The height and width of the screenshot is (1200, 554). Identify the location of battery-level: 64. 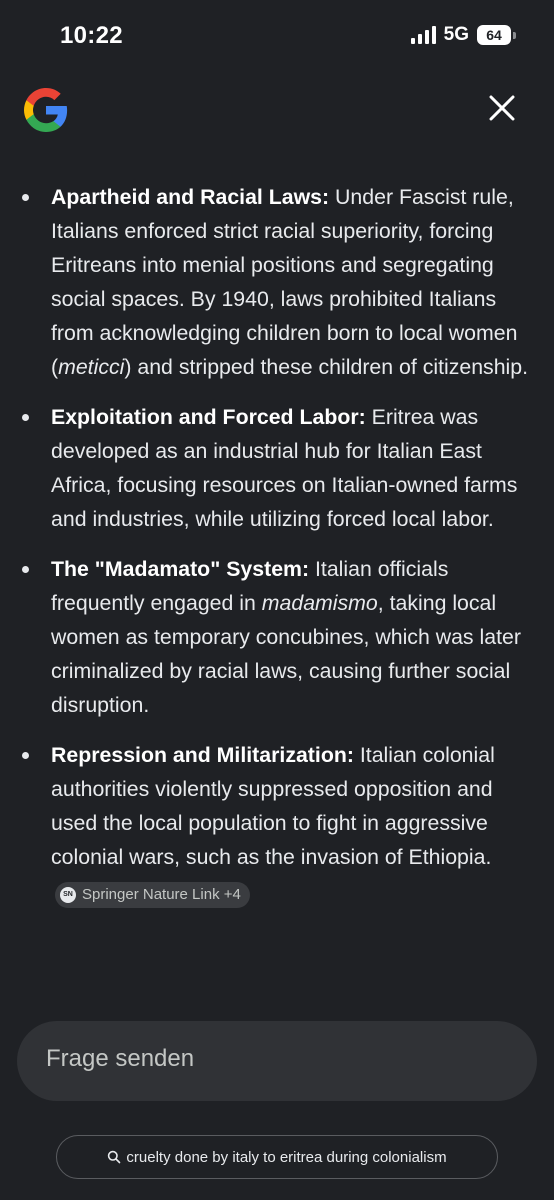
(494, 35).